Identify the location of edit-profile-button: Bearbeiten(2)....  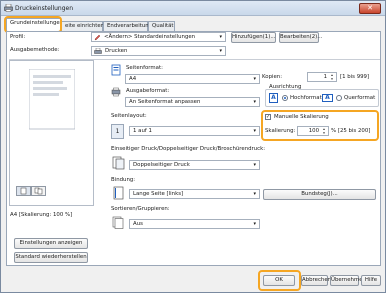
(300, 37).